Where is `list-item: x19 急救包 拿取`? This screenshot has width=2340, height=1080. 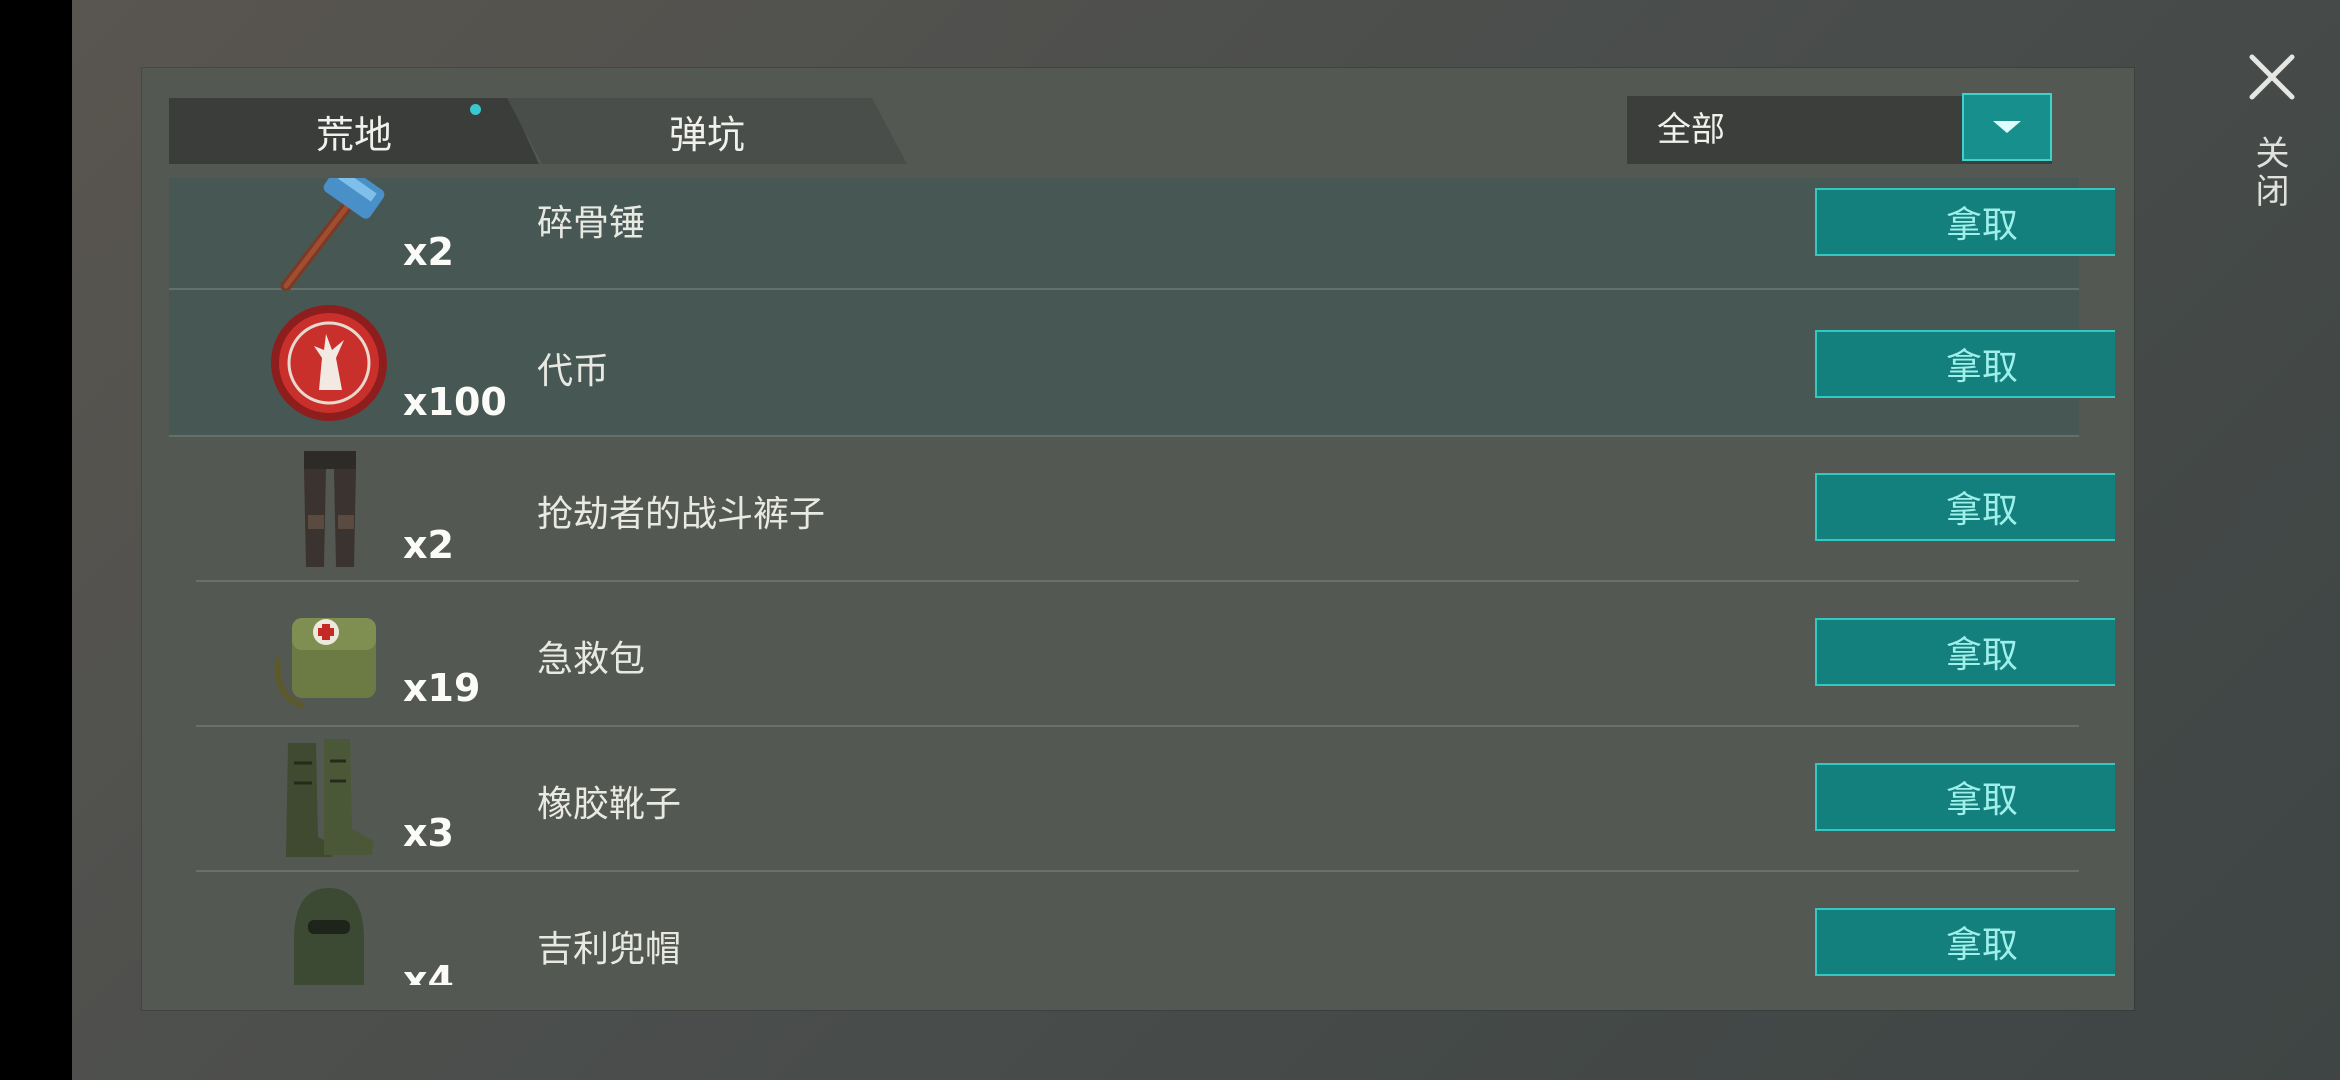
list-item: x19 急救包 拿取 is located at coordinates (1155, 653).